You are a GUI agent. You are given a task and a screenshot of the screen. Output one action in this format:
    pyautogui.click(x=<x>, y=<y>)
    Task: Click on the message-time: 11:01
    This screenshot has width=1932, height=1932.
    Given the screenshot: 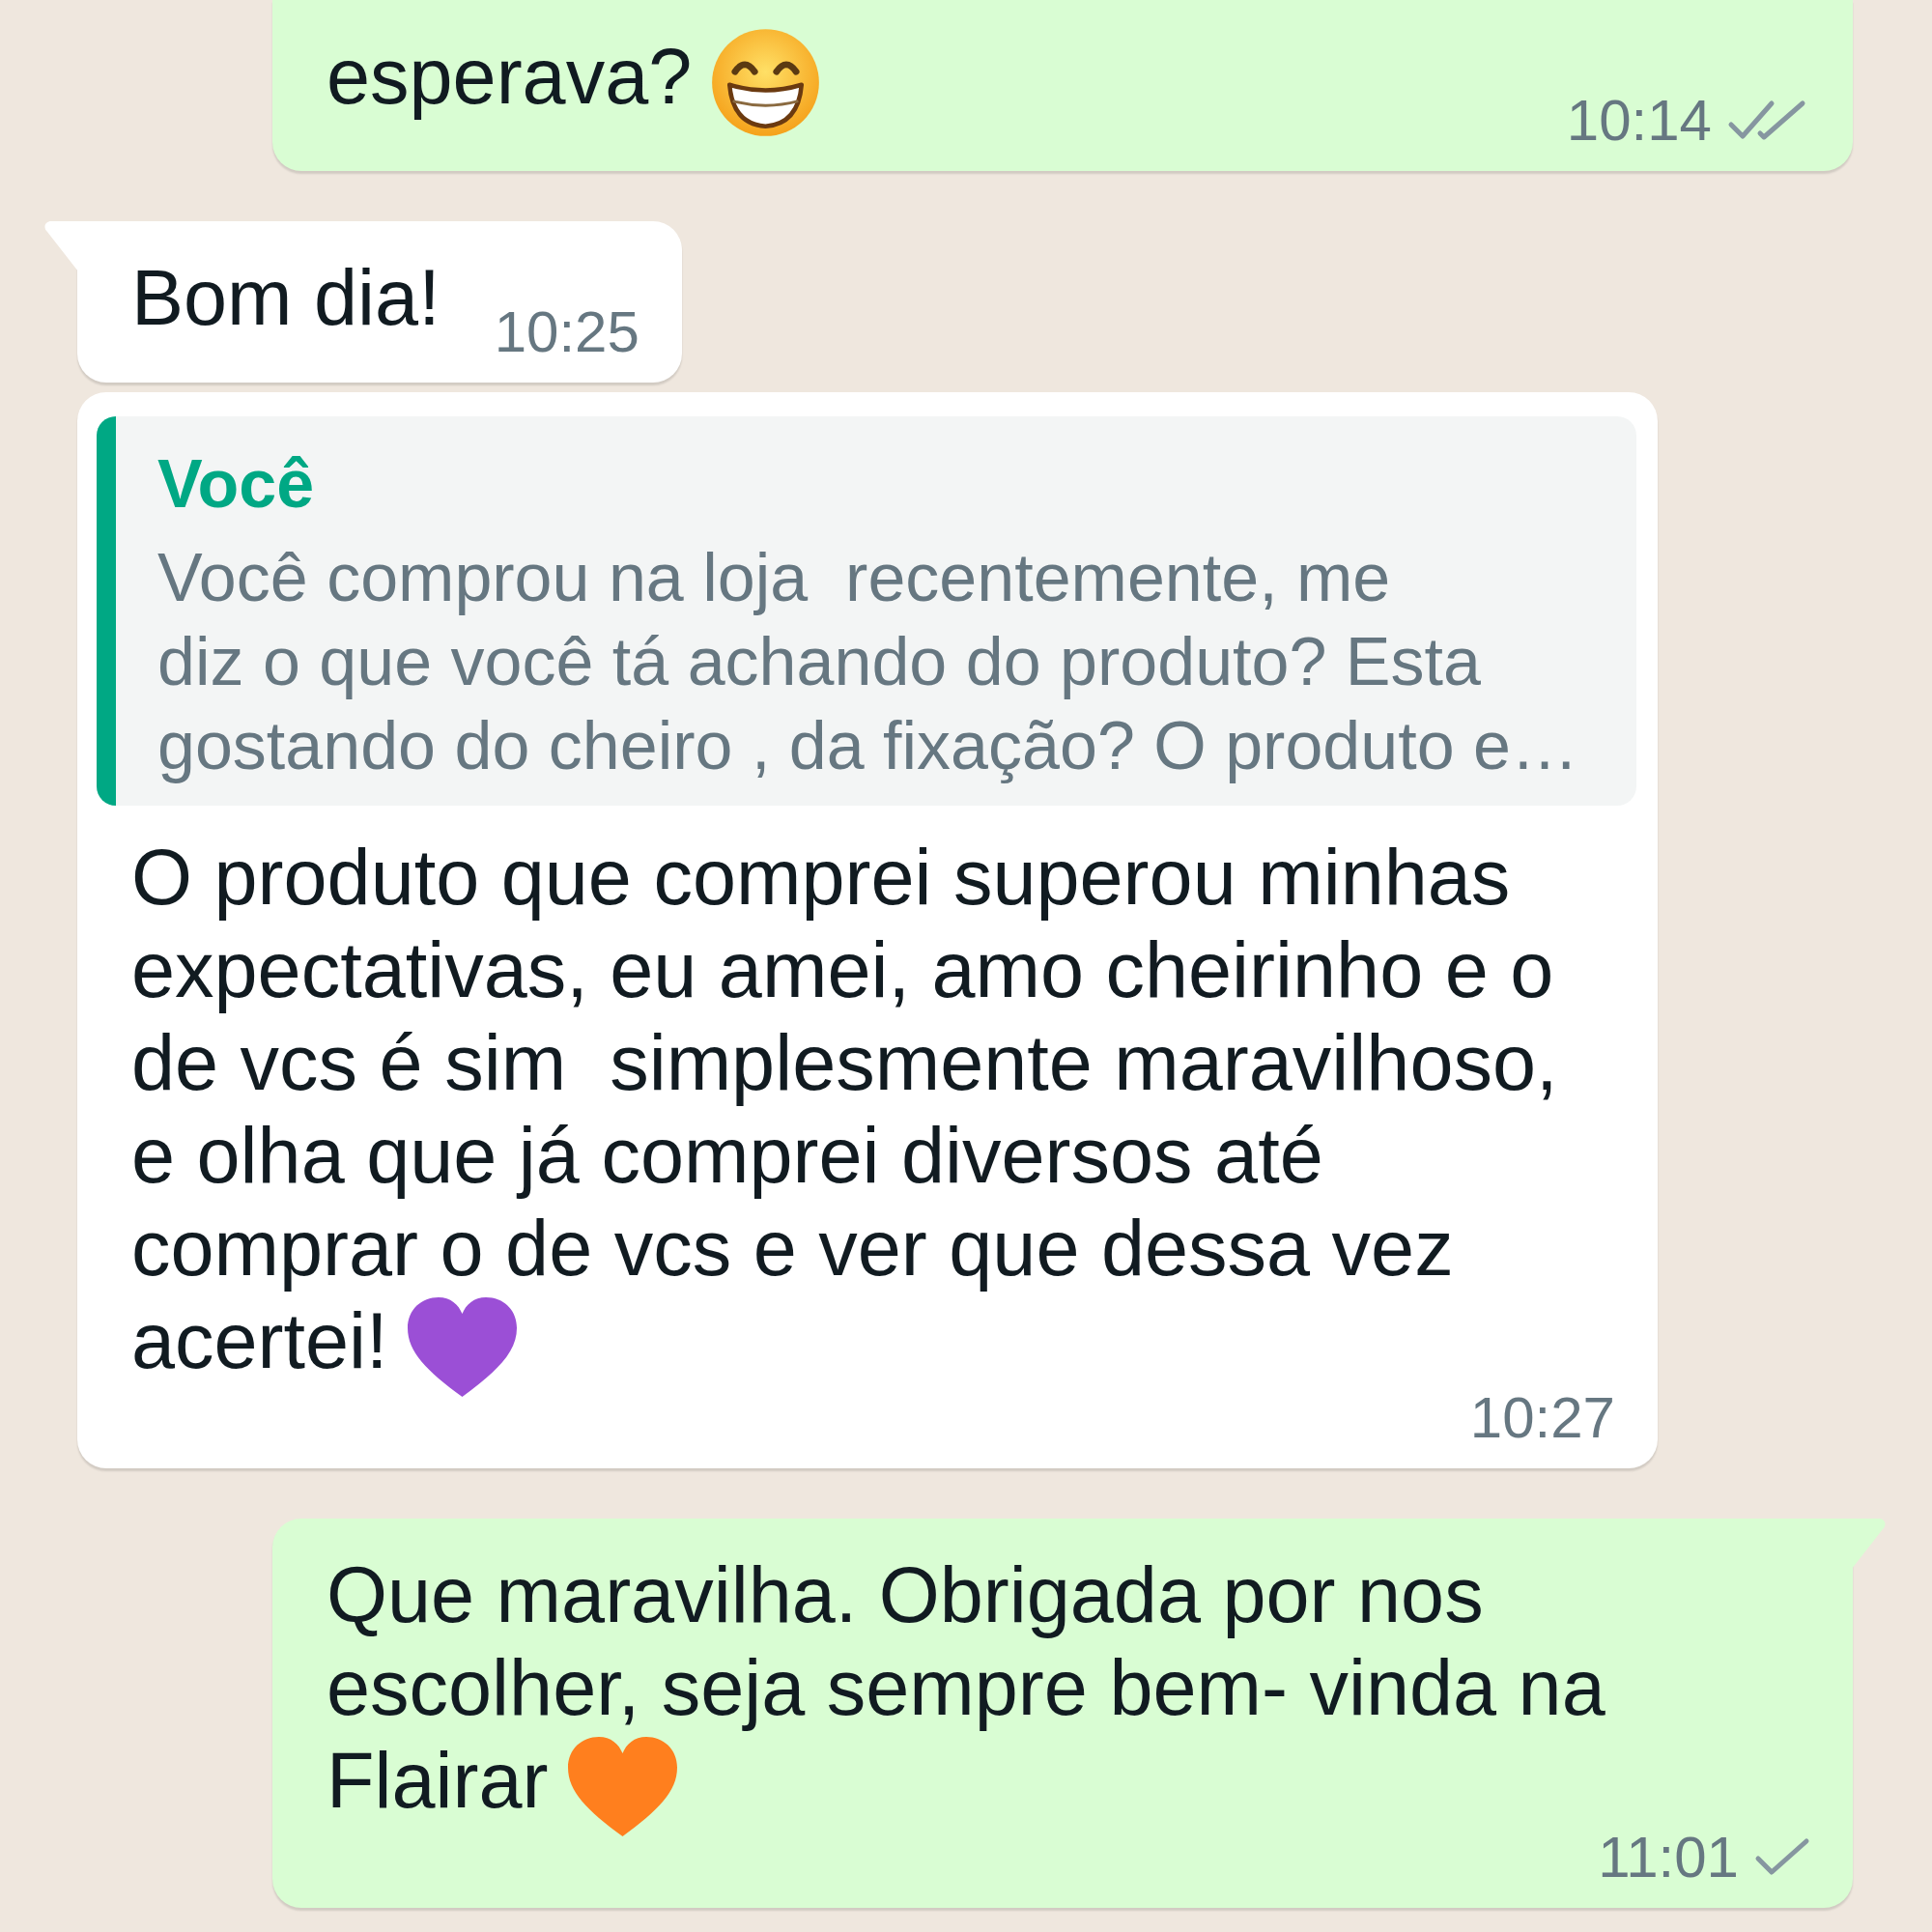 What is the action you would take?
    pyautogui.click(x=1668, y=1858)
    